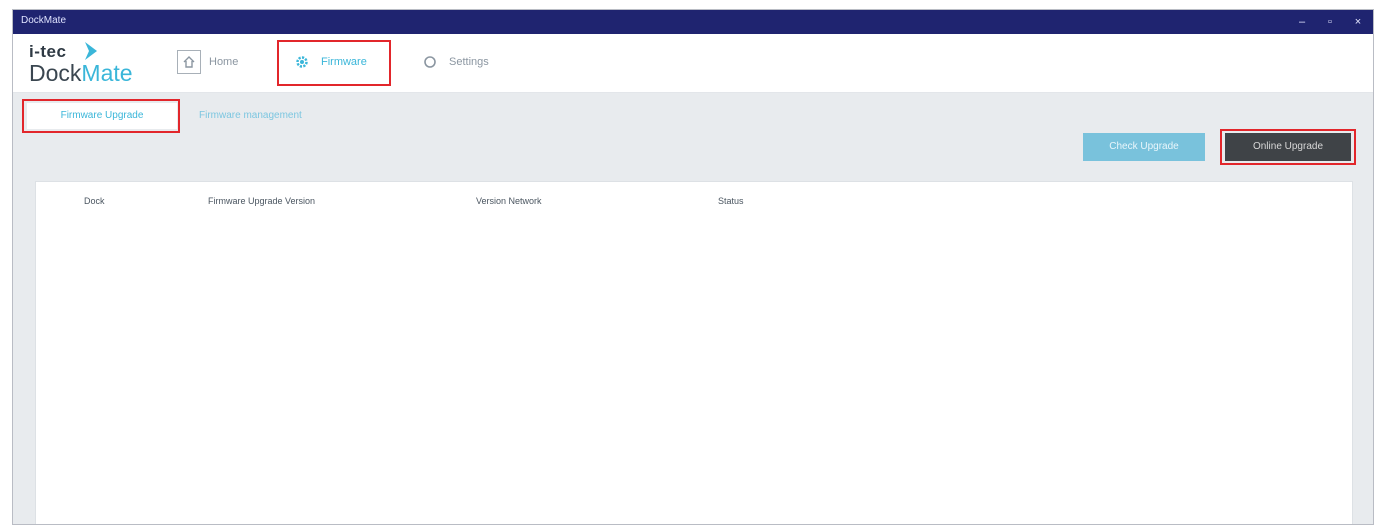  I want to click on close-button: ×, so click(1358, 22).